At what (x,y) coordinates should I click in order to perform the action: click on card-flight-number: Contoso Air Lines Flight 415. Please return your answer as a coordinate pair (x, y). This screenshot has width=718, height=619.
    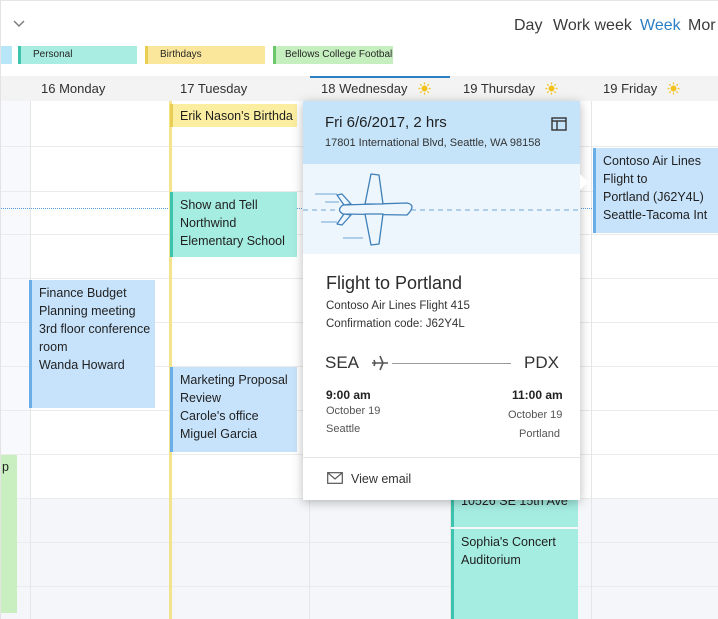
    Looking at the image, I should click on (398, 306).